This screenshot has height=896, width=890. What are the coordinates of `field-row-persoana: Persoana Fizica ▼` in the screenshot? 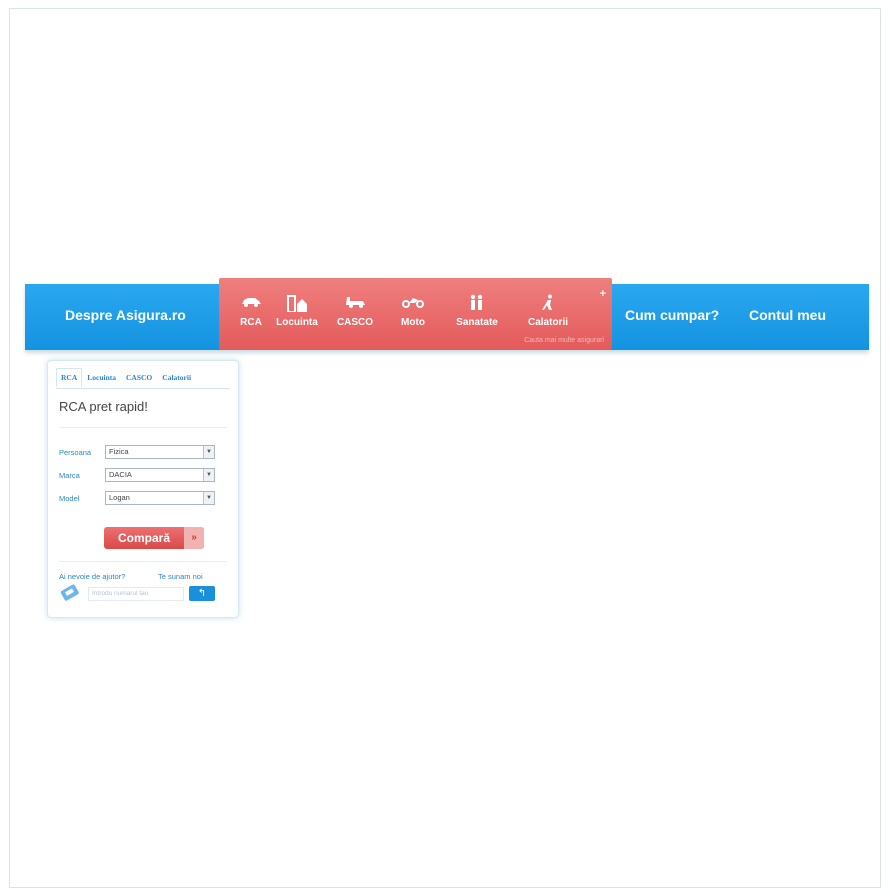 It's located at (137, 452).